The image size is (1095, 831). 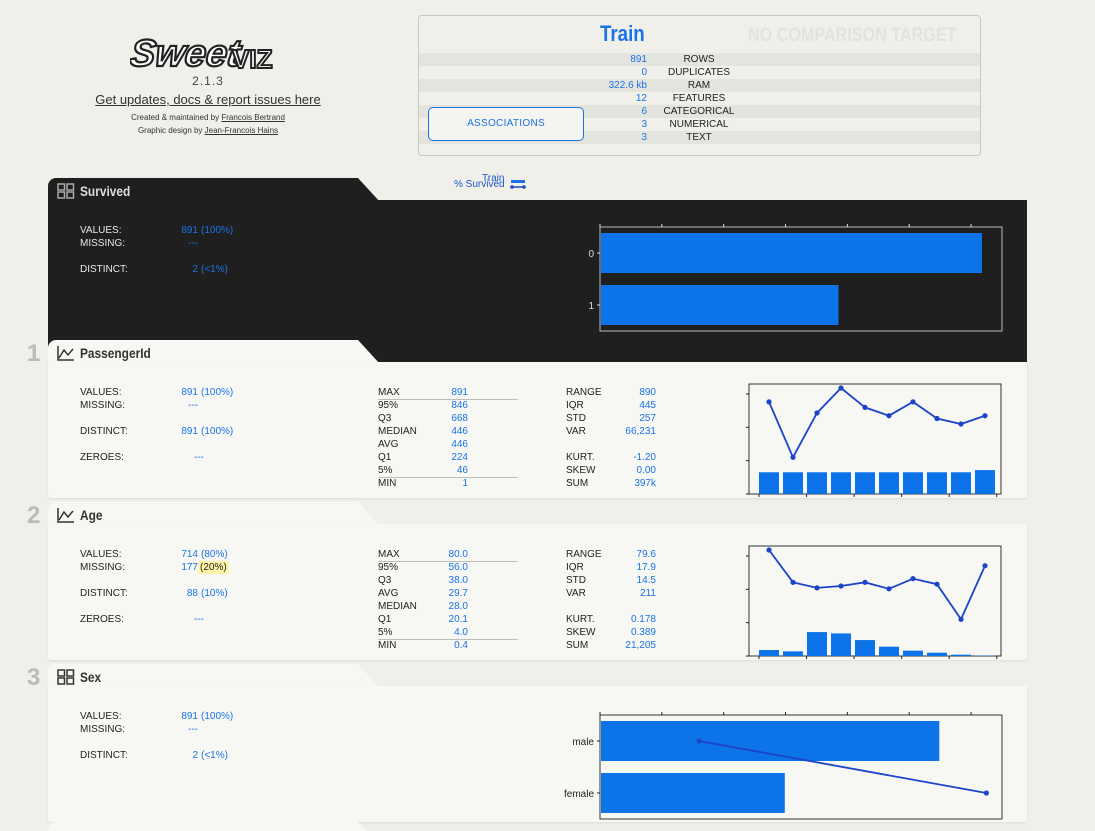 I want to click on version-label: 2.1.3, so click(x=208, y=81).